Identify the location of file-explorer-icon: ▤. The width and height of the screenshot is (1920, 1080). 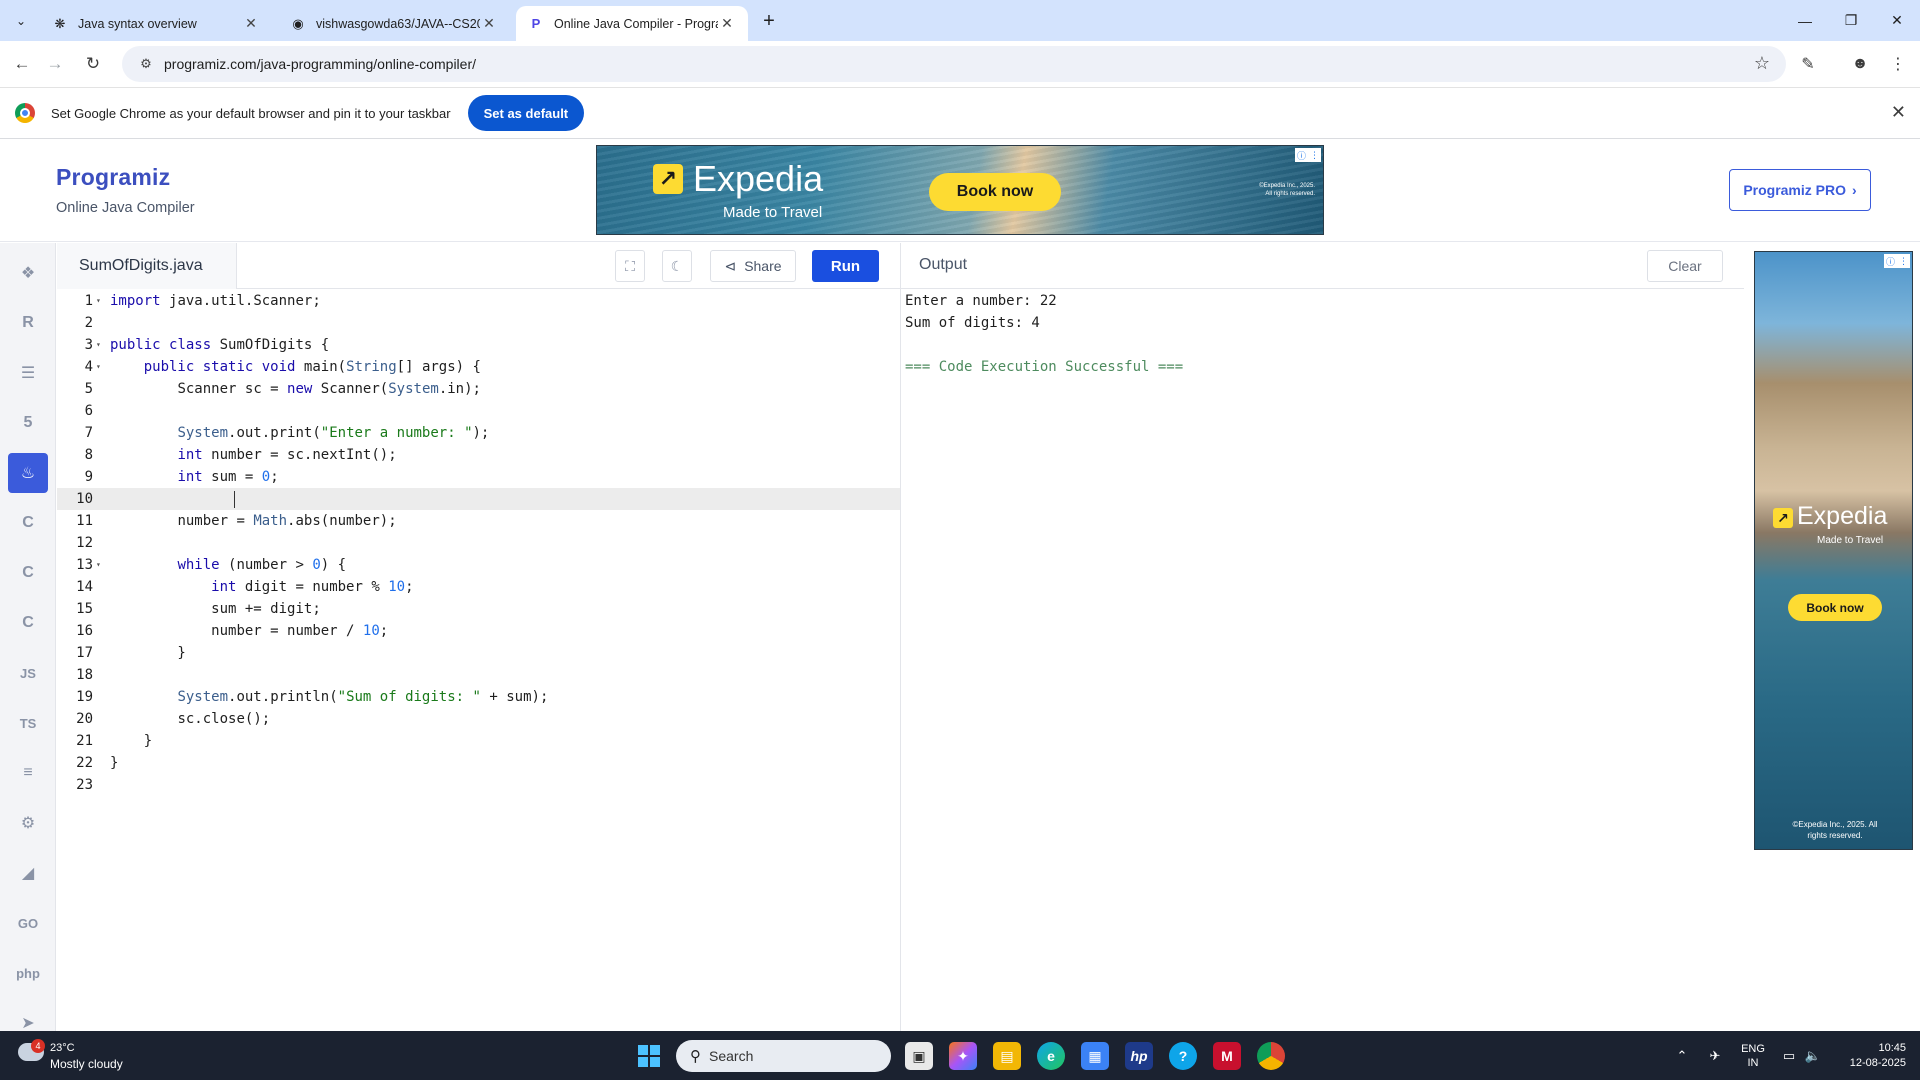
(1007, 1056).